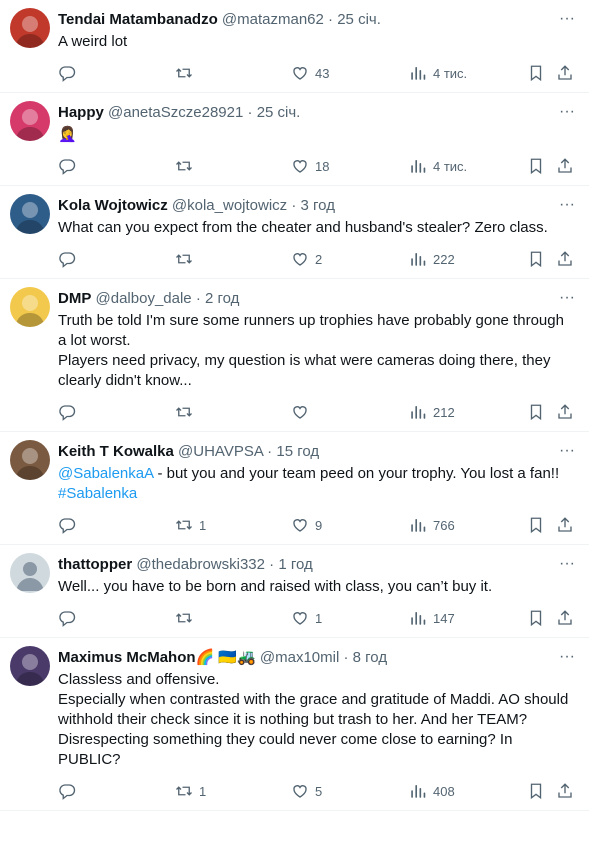  What do you see at coordinates (310, 166) in the screenshot?
I see `like-button: 18` at bounding box center [310, 166].